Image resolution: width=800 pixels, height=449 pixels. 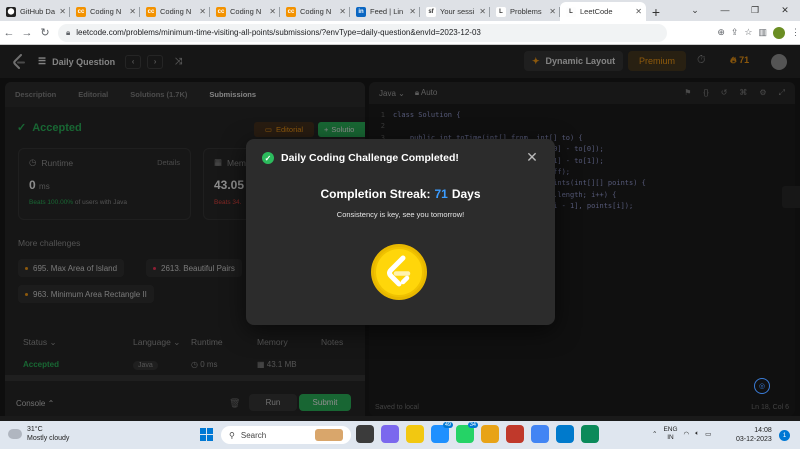 I want to click on temperature: 31°C, so click(x=35, y=429).